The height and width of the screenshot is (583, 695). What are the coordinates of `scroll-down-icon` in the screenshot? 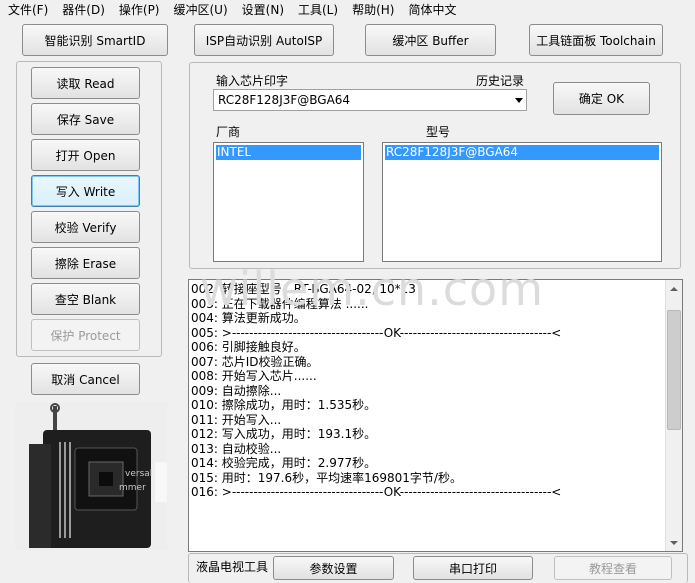 It's located at (674, 542).